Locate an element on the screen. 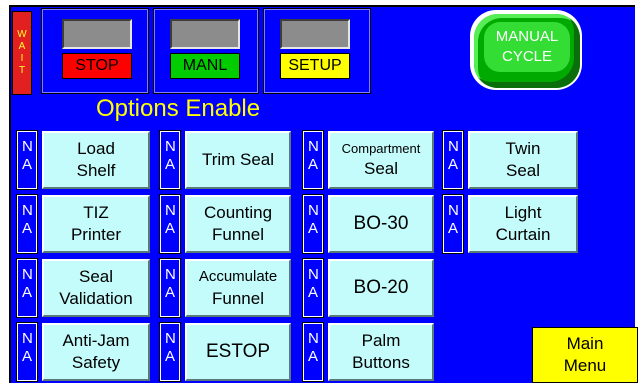 The width and height of the screenshot is (640, 383). bo30-label: BO-30 is located at coordinates (381, 223).